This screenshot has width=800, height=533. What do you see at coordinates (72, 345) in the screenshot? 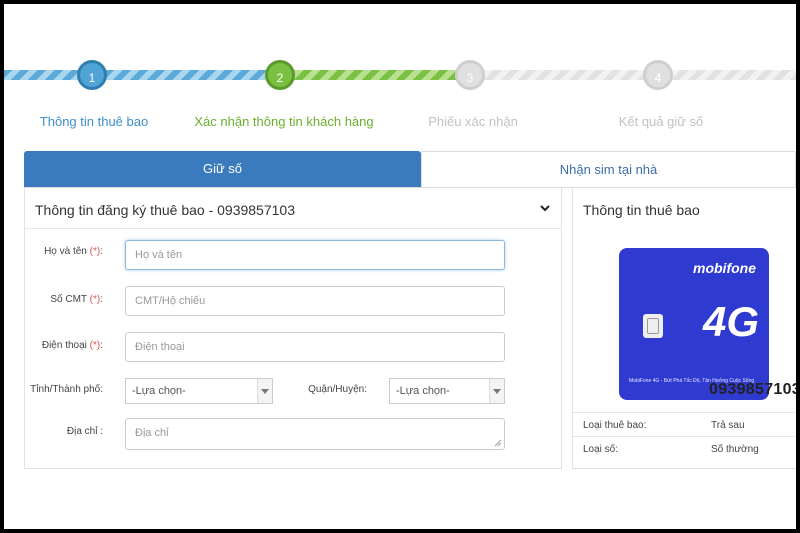
I see `phone-label: Điện thoại (*):` at bounding box center [72, 345].